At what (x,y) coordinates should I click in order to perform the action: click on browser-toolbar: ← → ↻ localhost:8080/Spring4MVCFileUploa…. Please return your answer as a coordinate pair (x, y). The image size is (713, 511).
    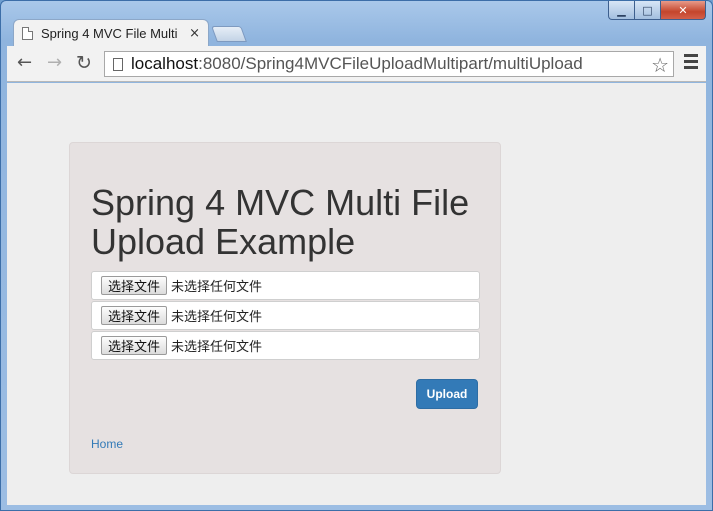
    Looking at the image, I should click on (356, 64).